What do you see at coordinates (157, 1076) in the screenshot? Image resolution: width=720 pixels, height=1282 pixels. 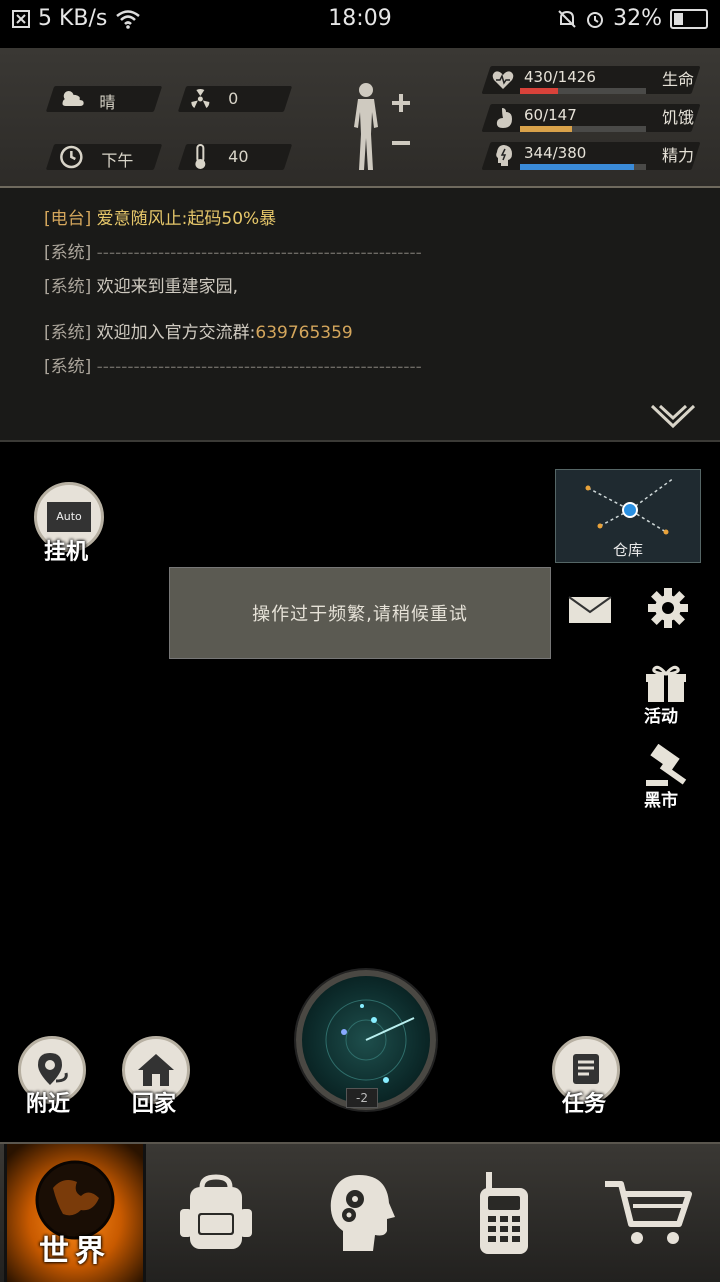 I see `home-button: 回家` at bounding box center [157, 1076].